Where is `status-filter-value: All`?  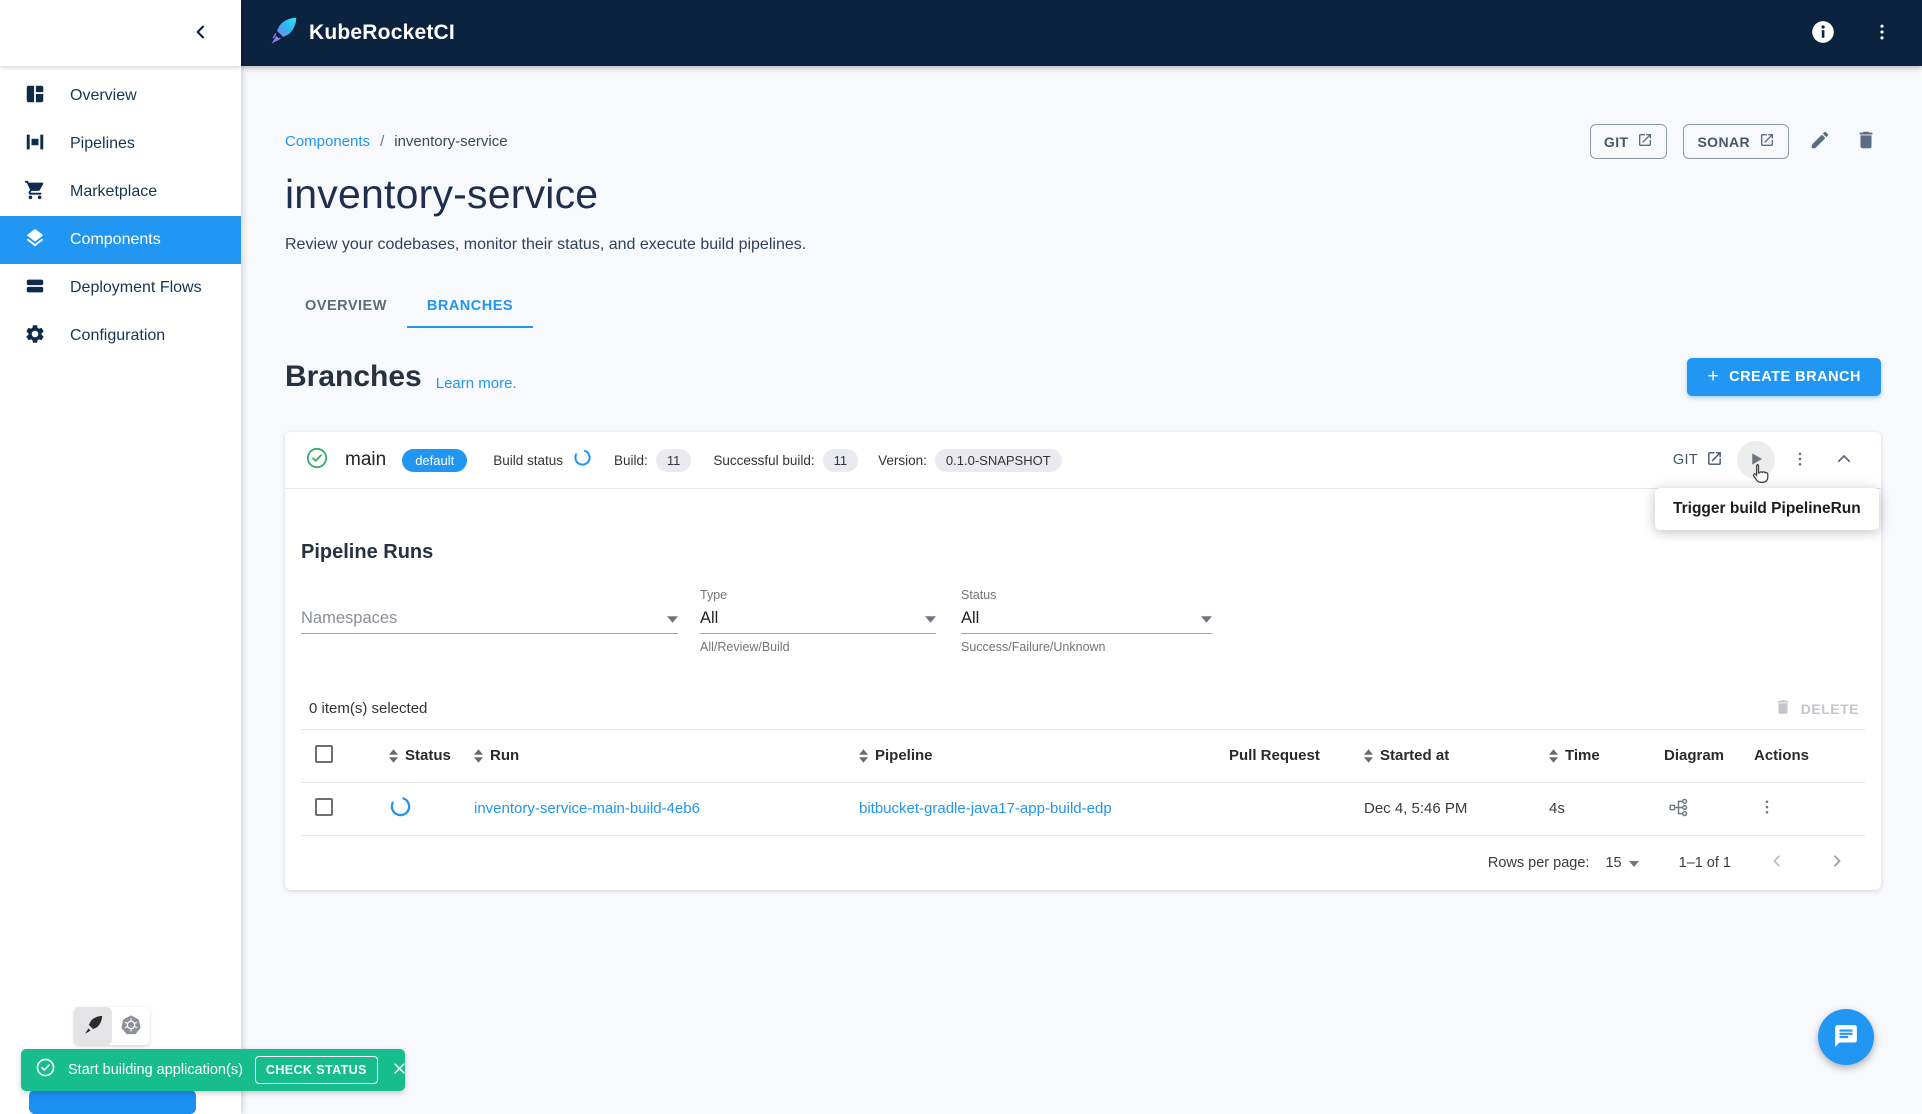
status-filter-value: All is located at coordinates (970, 618).